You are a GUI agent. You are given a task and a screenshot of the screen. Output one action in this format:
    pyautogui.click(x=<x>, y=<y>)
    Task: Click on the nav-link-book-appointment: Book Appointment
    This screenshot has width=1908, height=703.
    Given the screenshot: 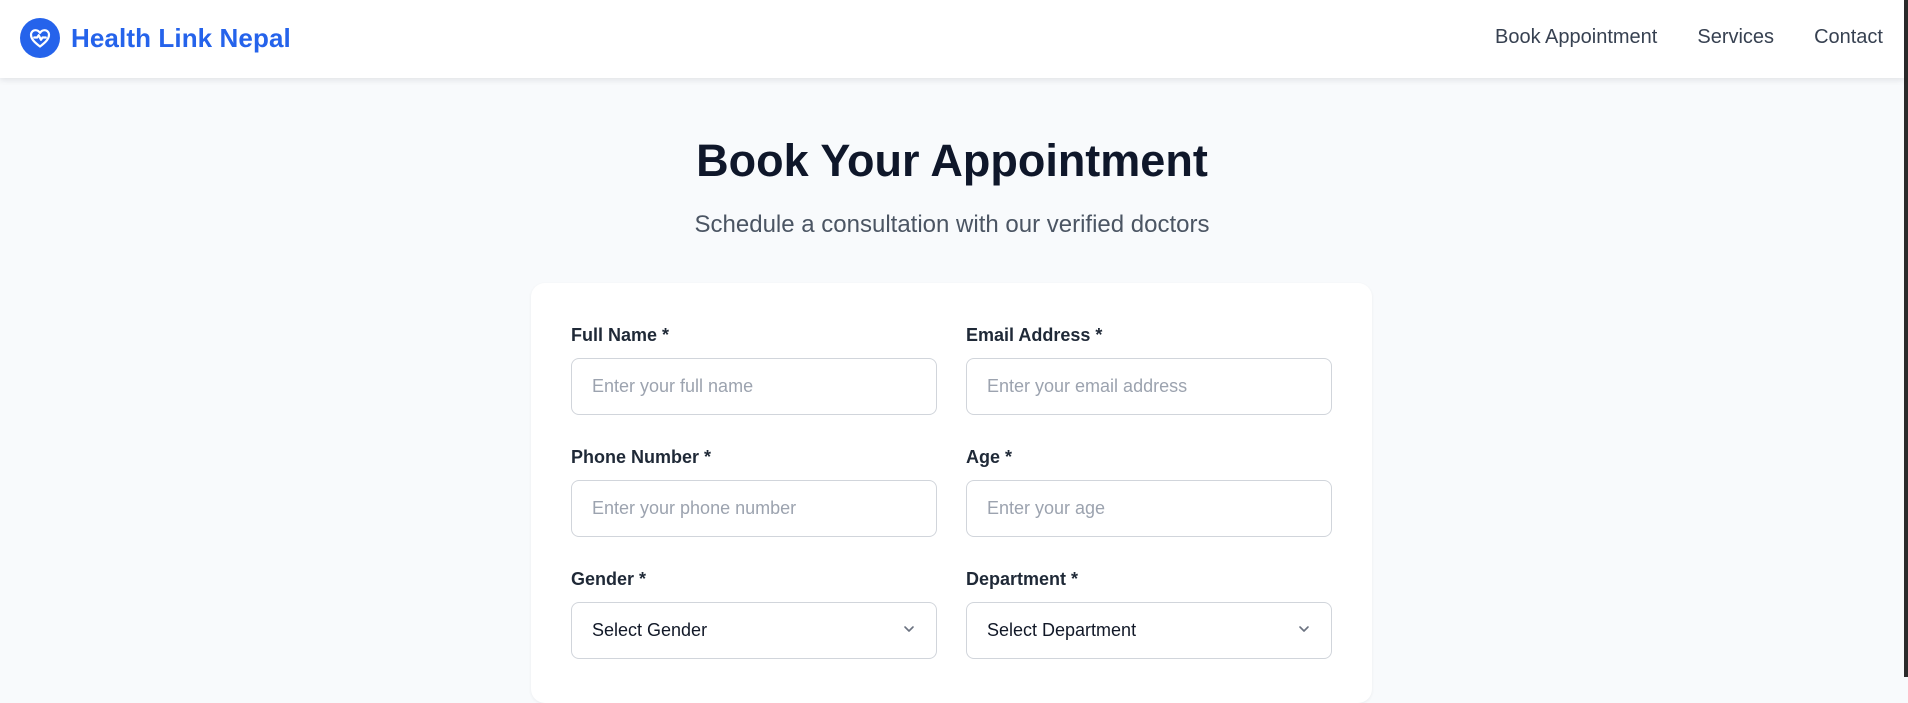 What is the action you would take?
    pyautogui.click(x=1576, y=37)
    